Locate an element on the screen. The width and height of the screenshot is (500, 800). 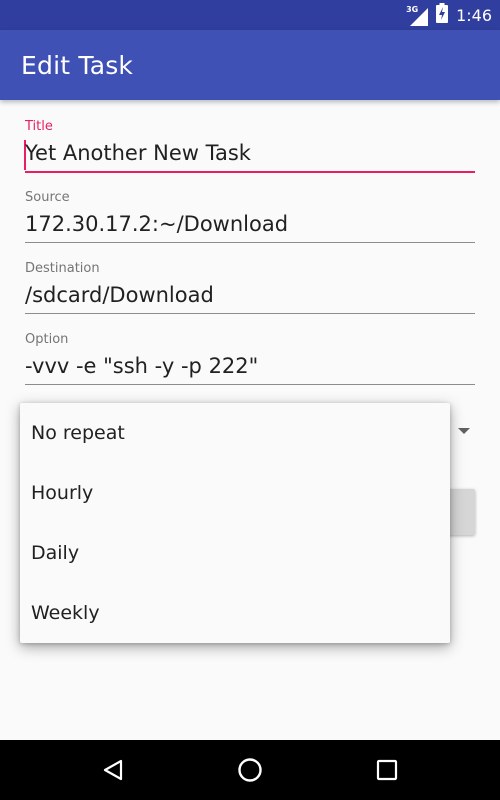
destination-label: Destination is located at coordinates (62, 268).